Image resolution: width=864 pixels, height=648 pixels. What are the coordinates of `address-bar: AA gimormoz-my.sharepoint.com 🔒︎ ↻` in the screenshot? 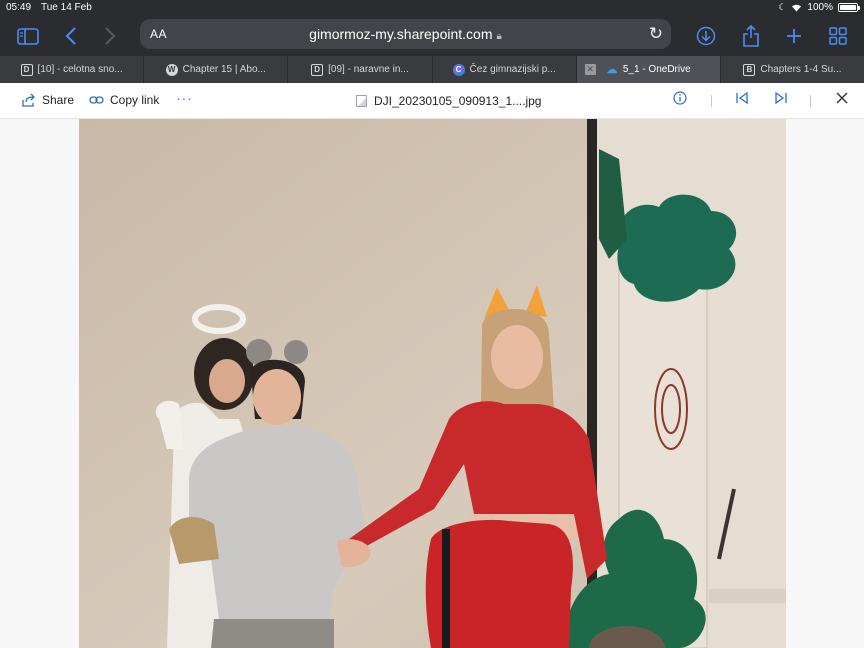 It's located at (405, 34).